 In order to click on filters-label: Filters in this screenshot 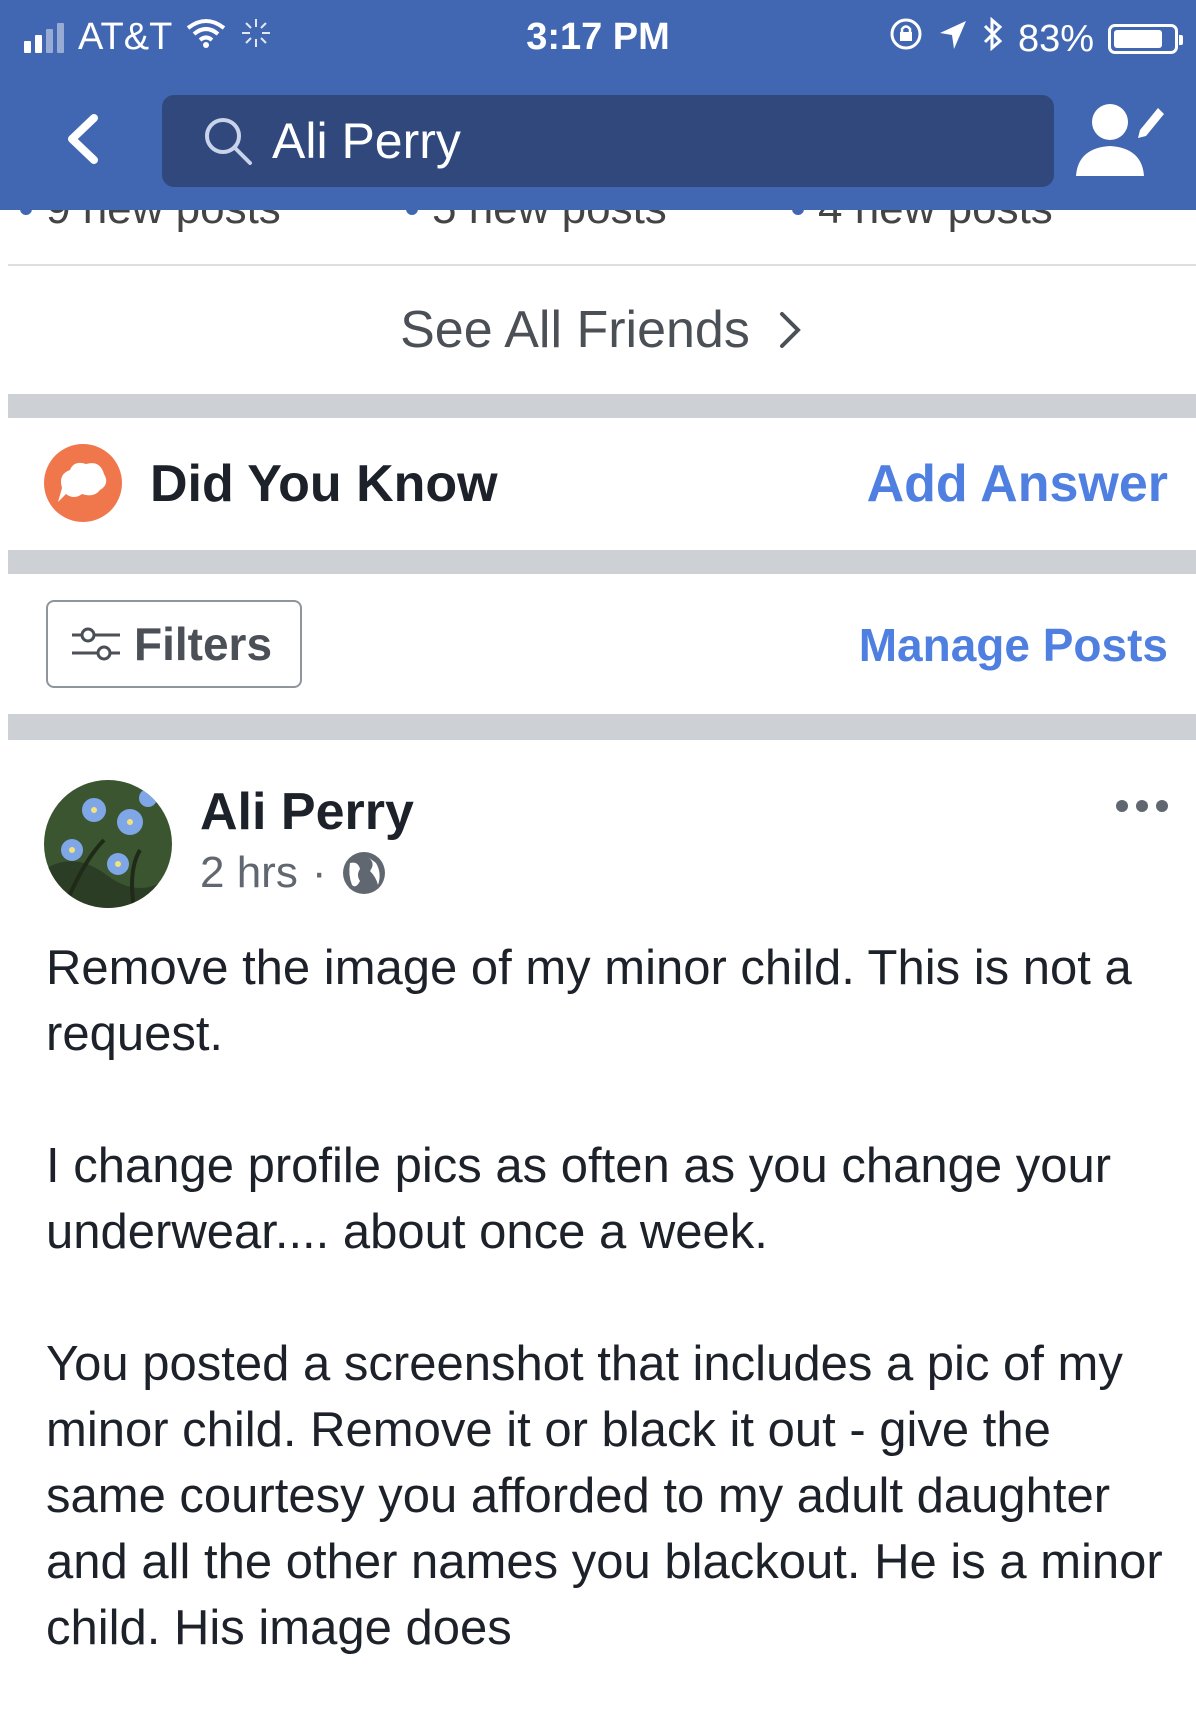, I will do `click(203, 644)`.